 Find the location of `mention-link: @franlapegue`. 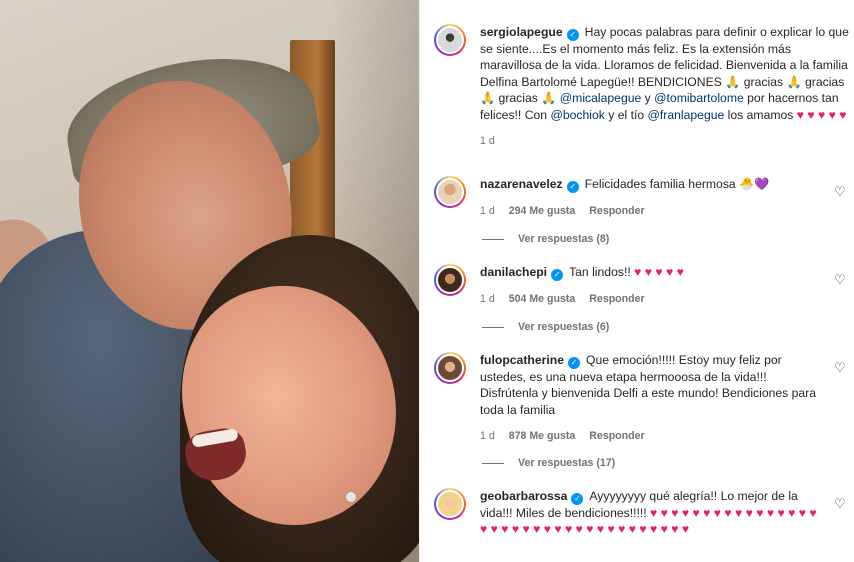

mention-link: @franlapegue is located at coordinates (686, 115).